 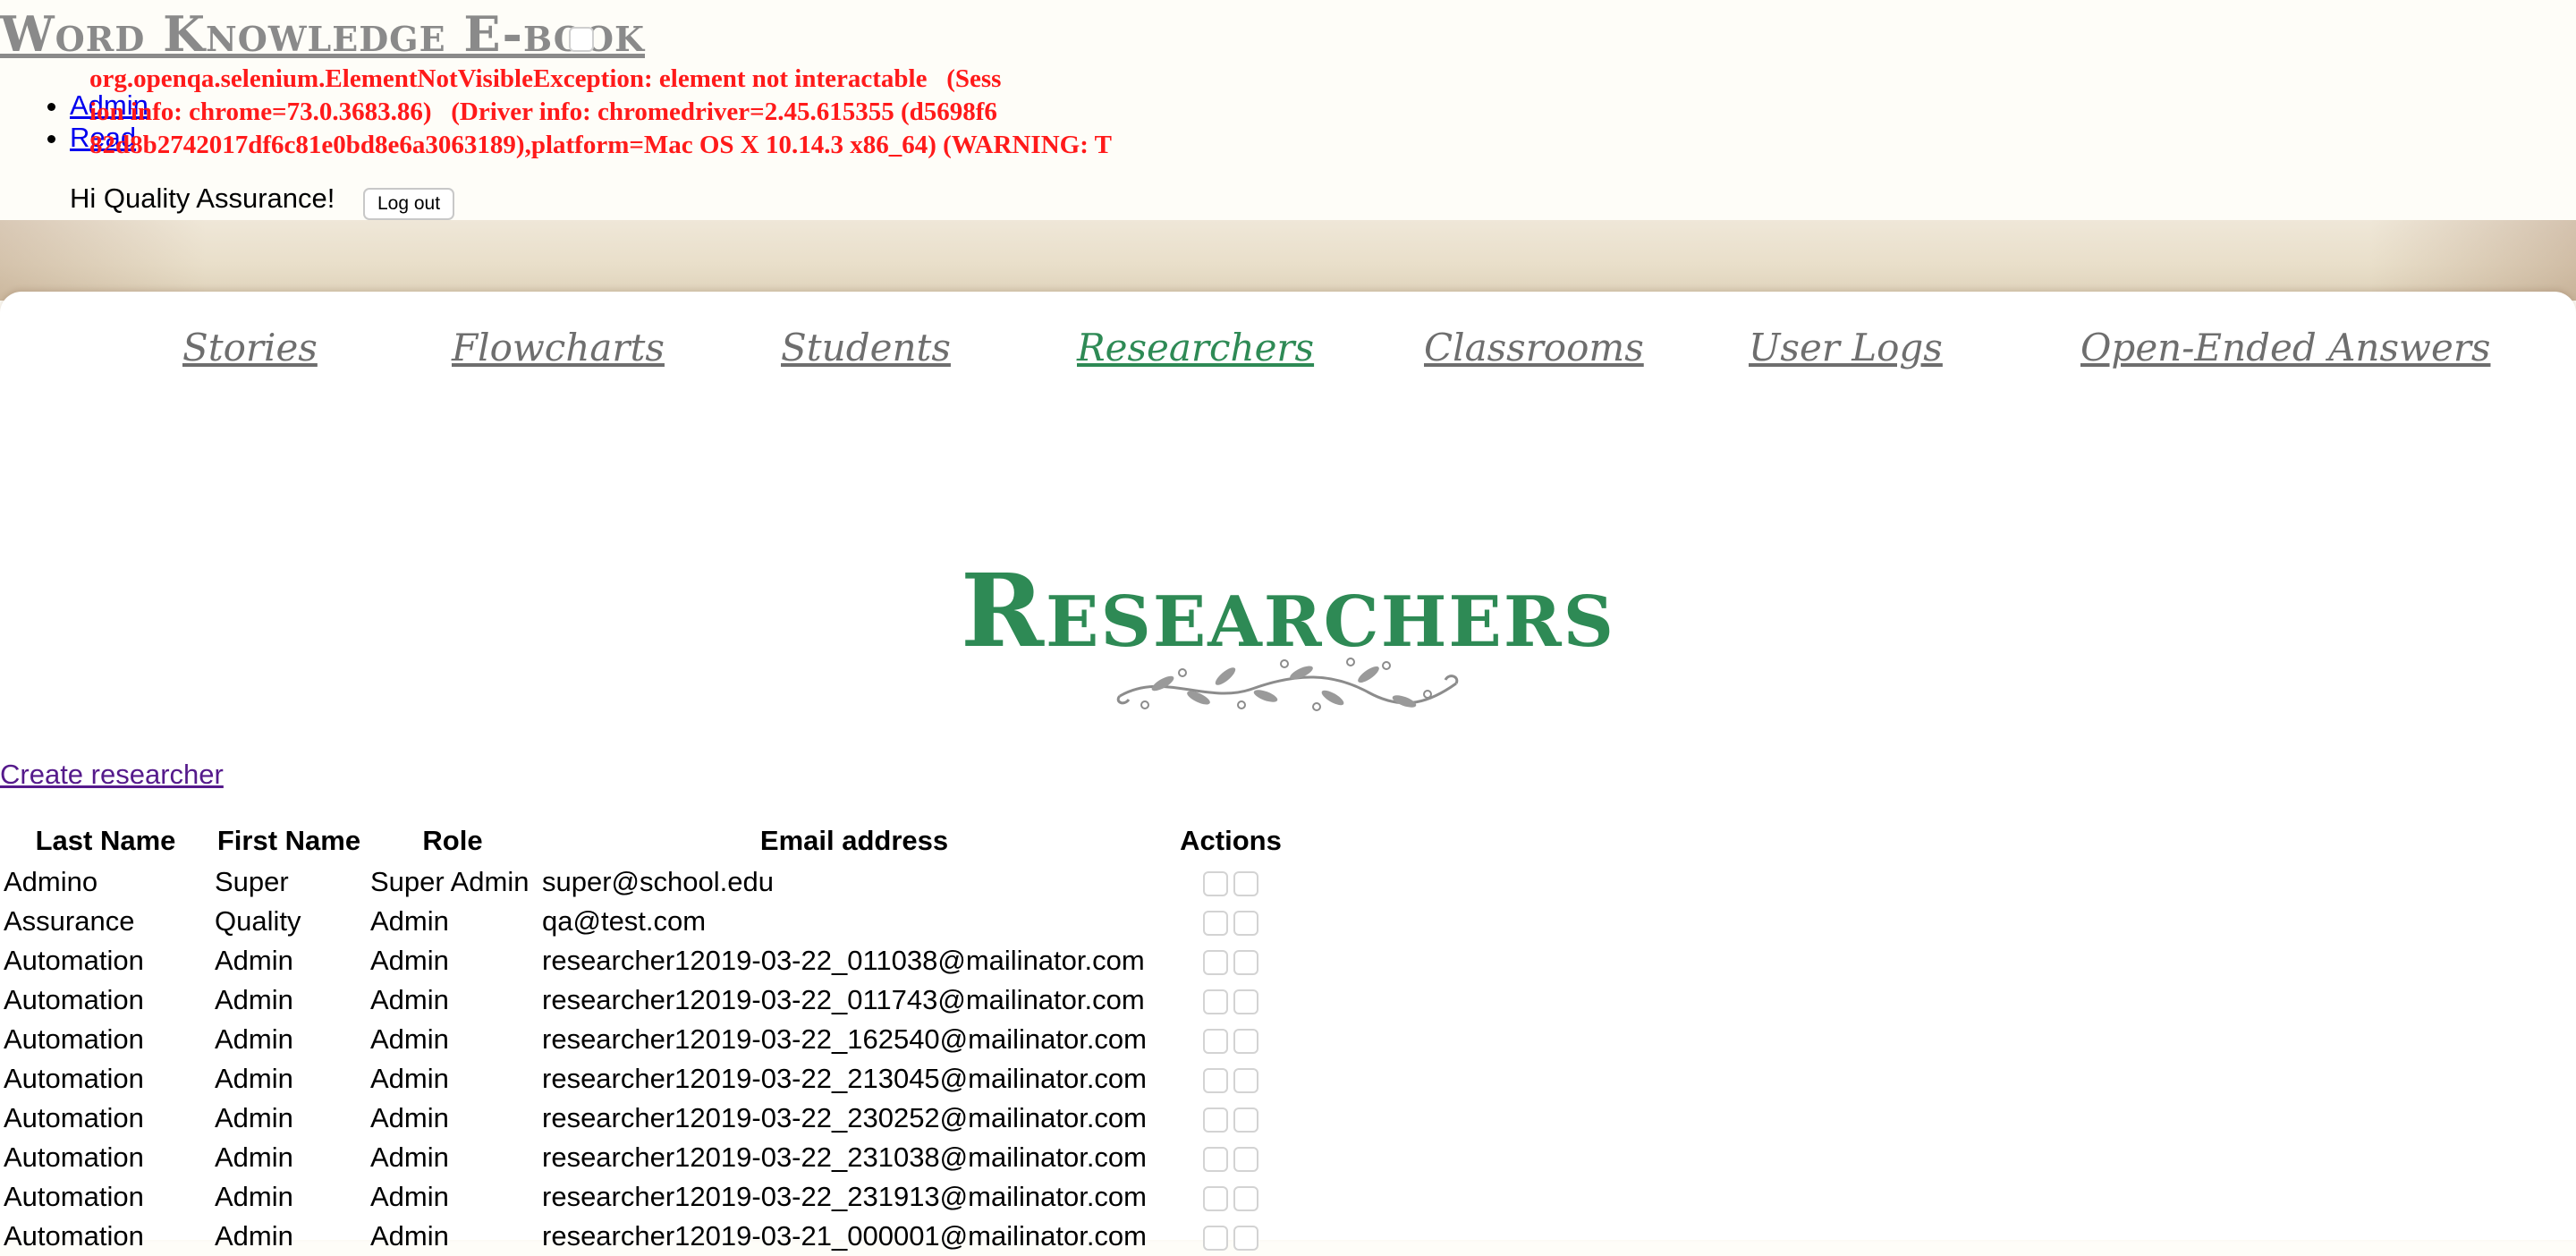 I want to click on site-title: Word Knowledge E-book, so click(x=322, y=34).